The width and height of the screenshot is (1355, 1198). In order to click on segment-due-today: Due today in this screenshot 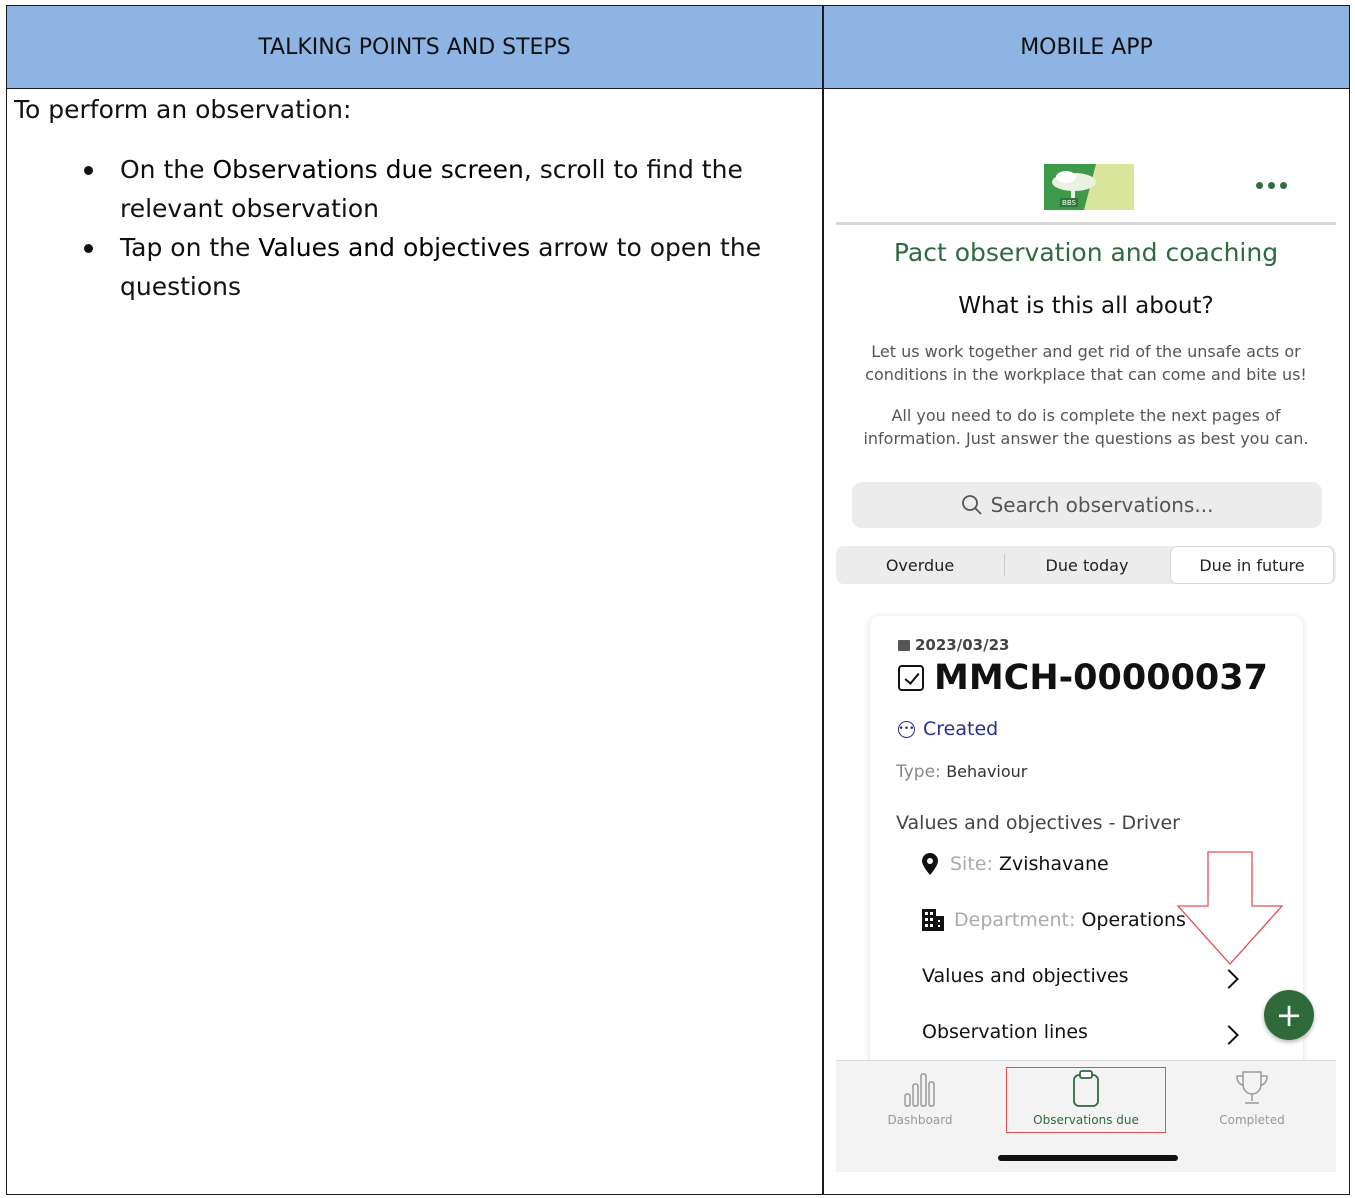, I will do `click(1087, 565)`.